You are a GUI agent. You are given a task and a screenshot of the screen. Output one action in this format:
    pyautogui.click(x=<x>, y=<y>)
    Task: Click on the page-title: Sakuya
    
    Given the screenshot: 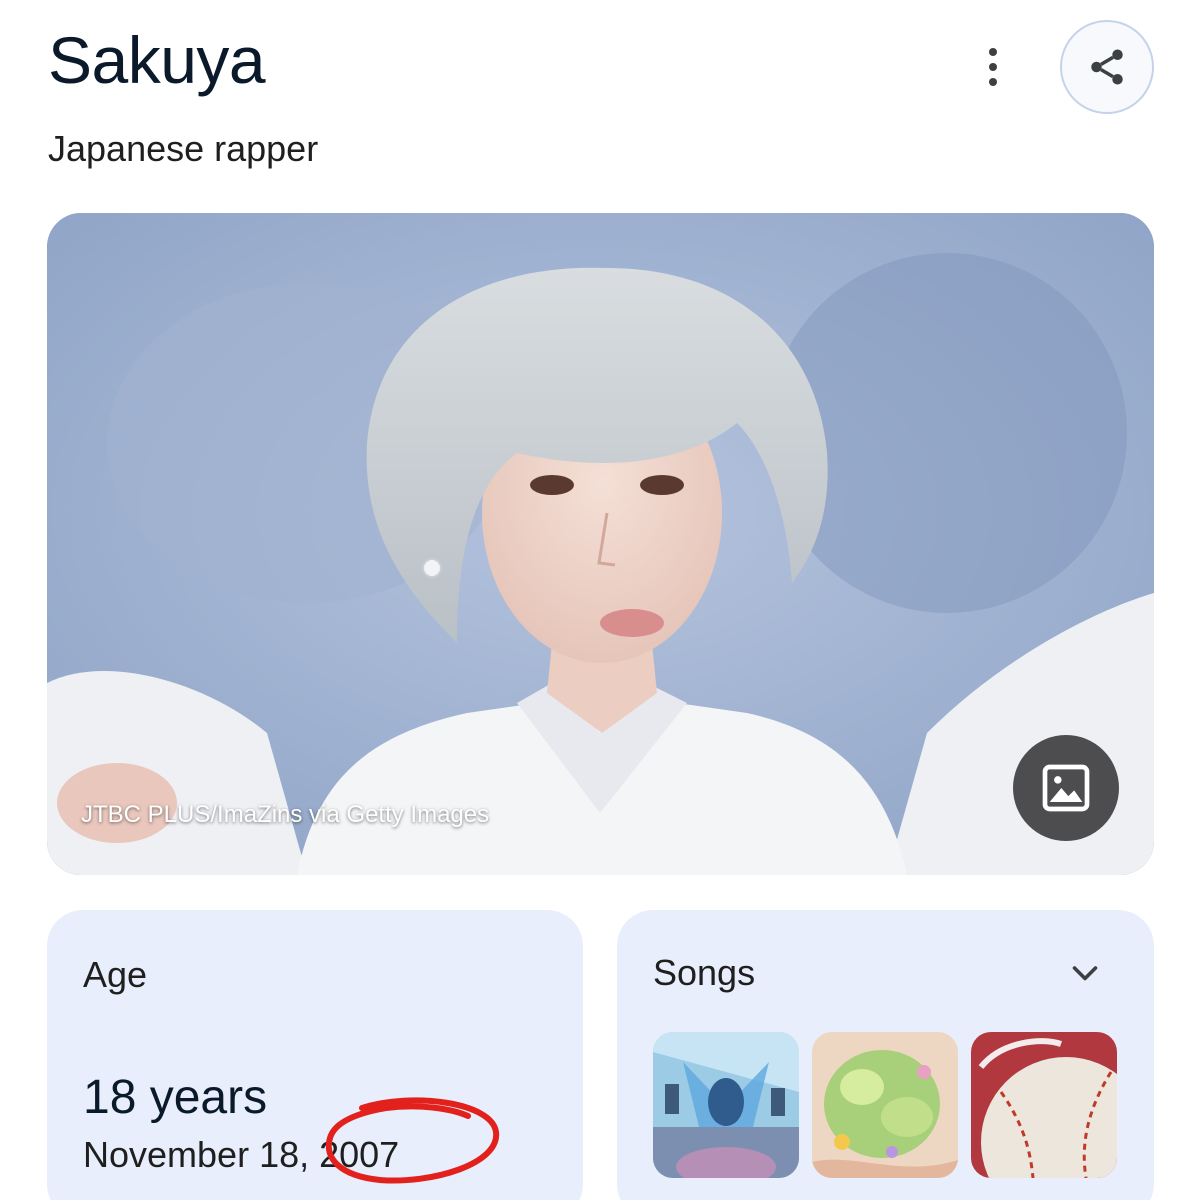 What is the action you would take?
    pyautogui.click(x=157, y=60)
    